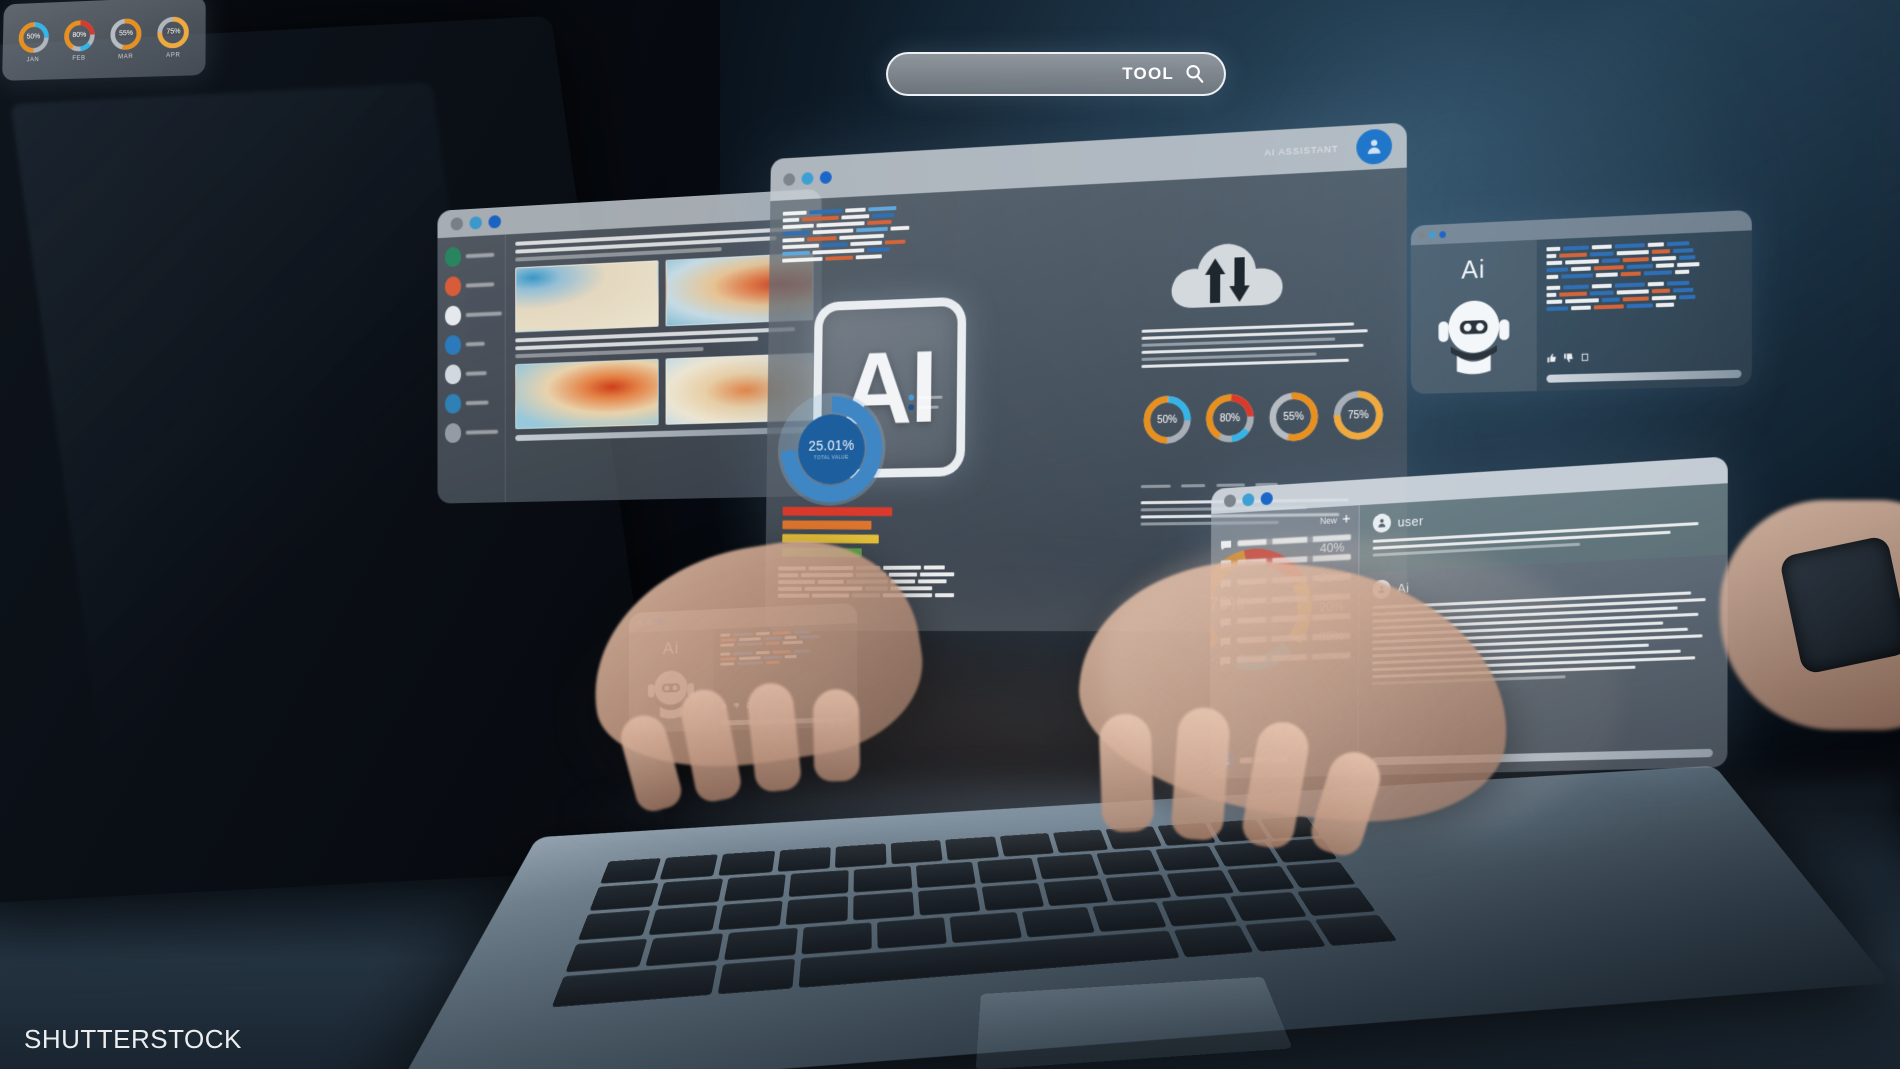 This screenshot has width=1900, height=1069. What do you see at coordinates (891, 233) in the screenshot?
I see `code-block-top` at bounding box center [891, 233].